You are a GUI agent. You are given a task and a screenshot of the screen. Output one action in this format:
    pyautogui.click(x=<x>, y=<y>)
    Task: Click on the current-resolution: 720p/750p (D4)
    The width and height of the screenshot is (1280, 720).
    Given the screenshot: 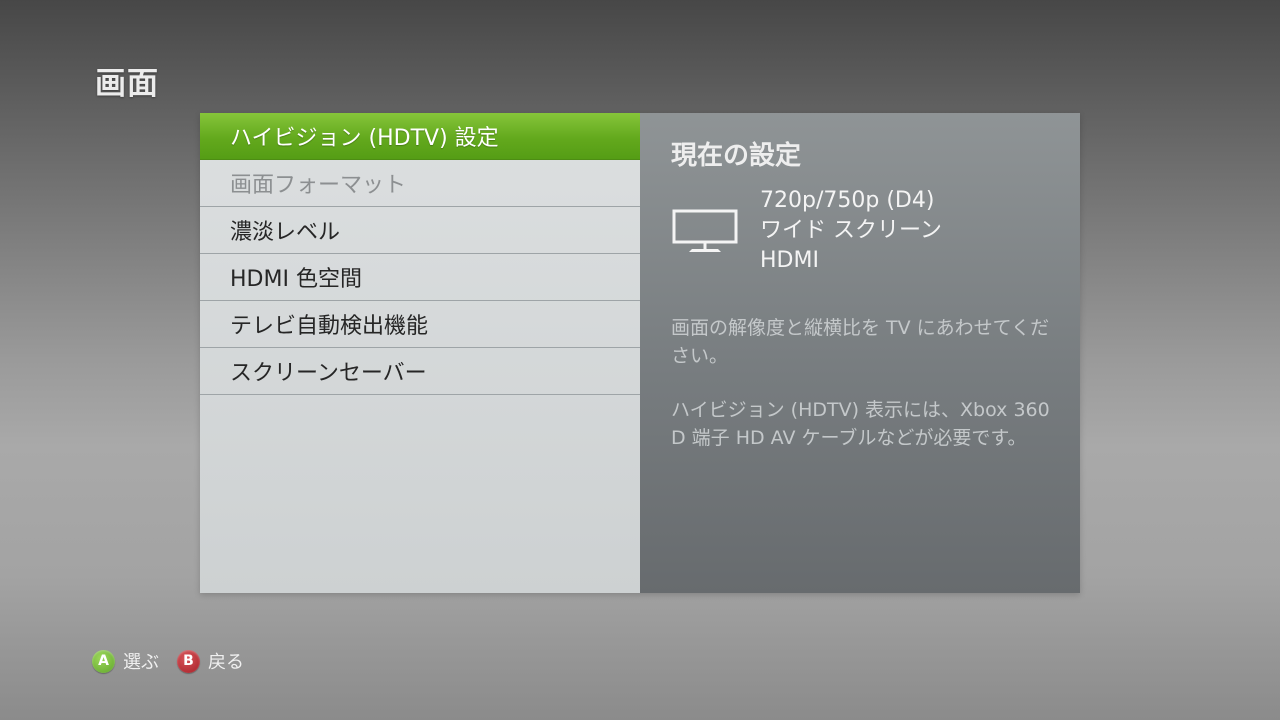 What is the action you would take?
    pyautogui.click(x=847, y=200)
    